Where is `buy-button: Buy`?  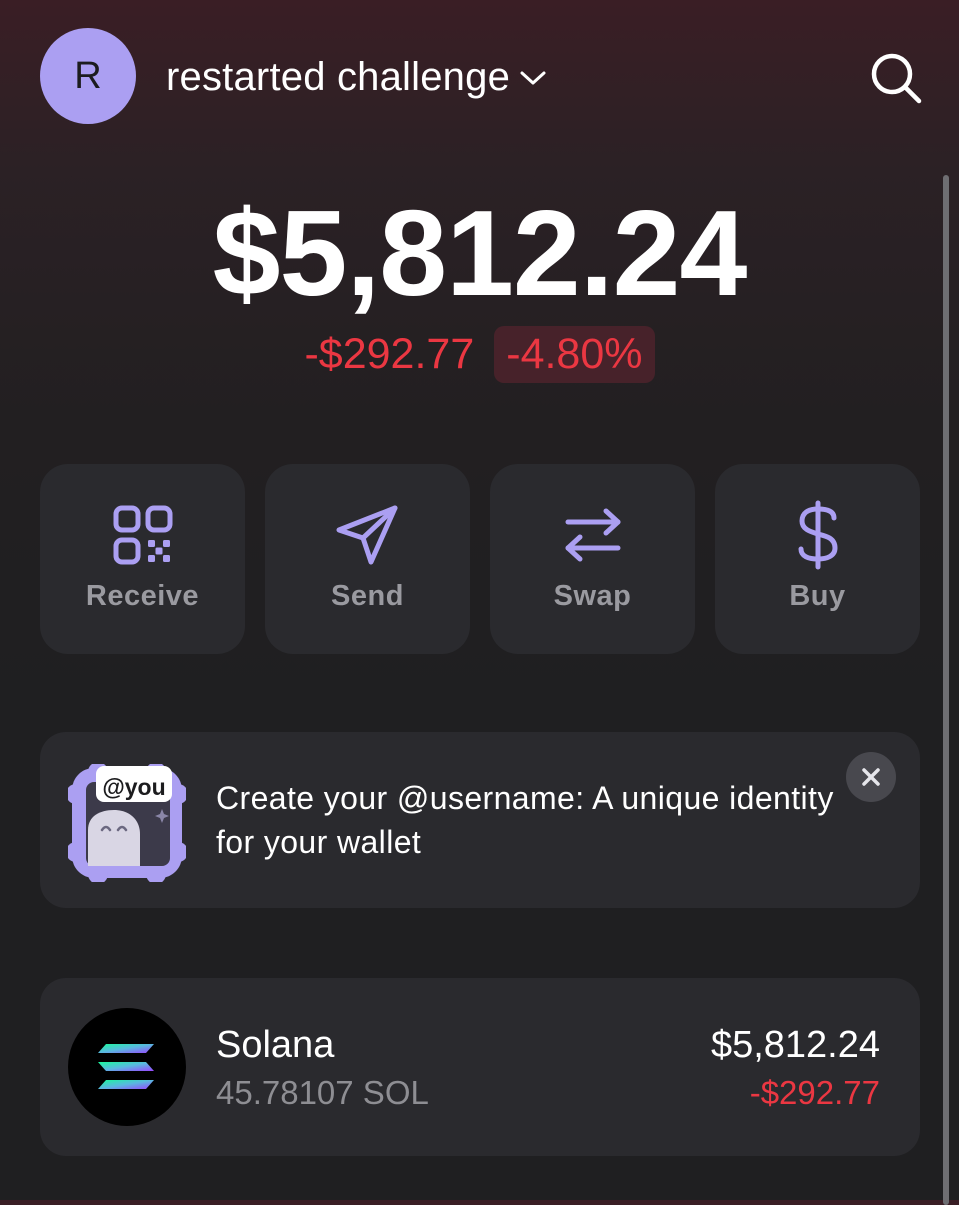
buy-button: Buy is located at coordinates (817, 559).